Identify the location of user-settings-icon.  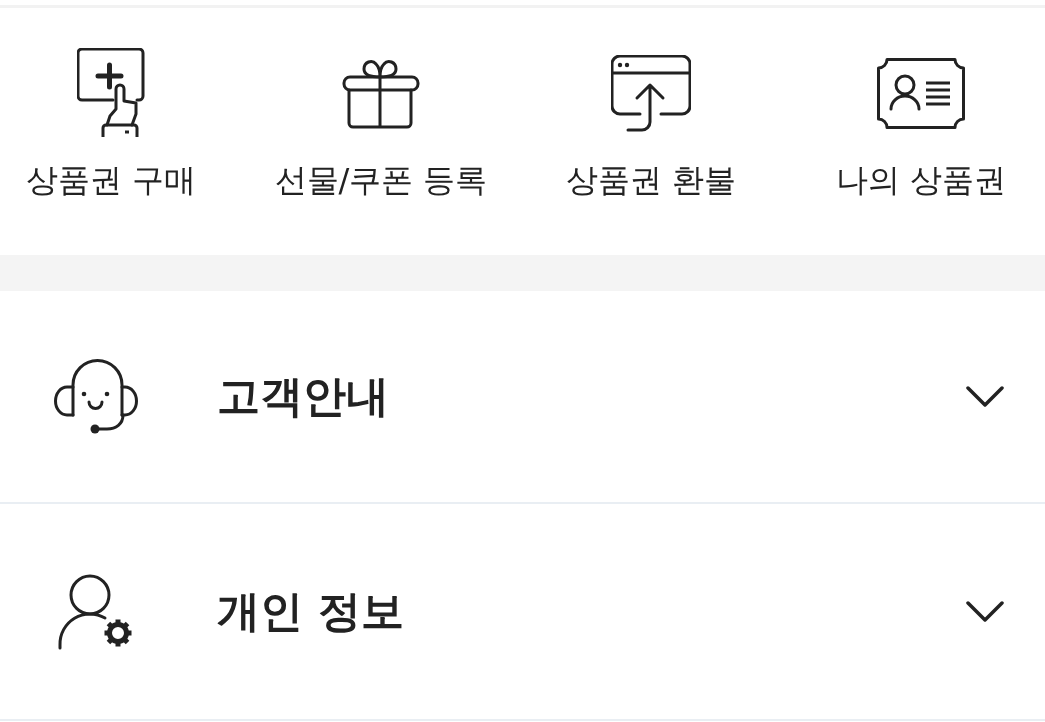
(96, 611).